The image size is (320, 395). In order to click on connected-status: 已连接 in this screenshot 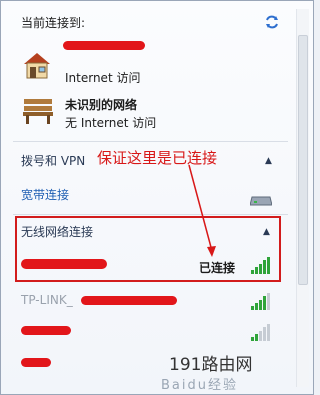, I will do `click(217, 268)`.